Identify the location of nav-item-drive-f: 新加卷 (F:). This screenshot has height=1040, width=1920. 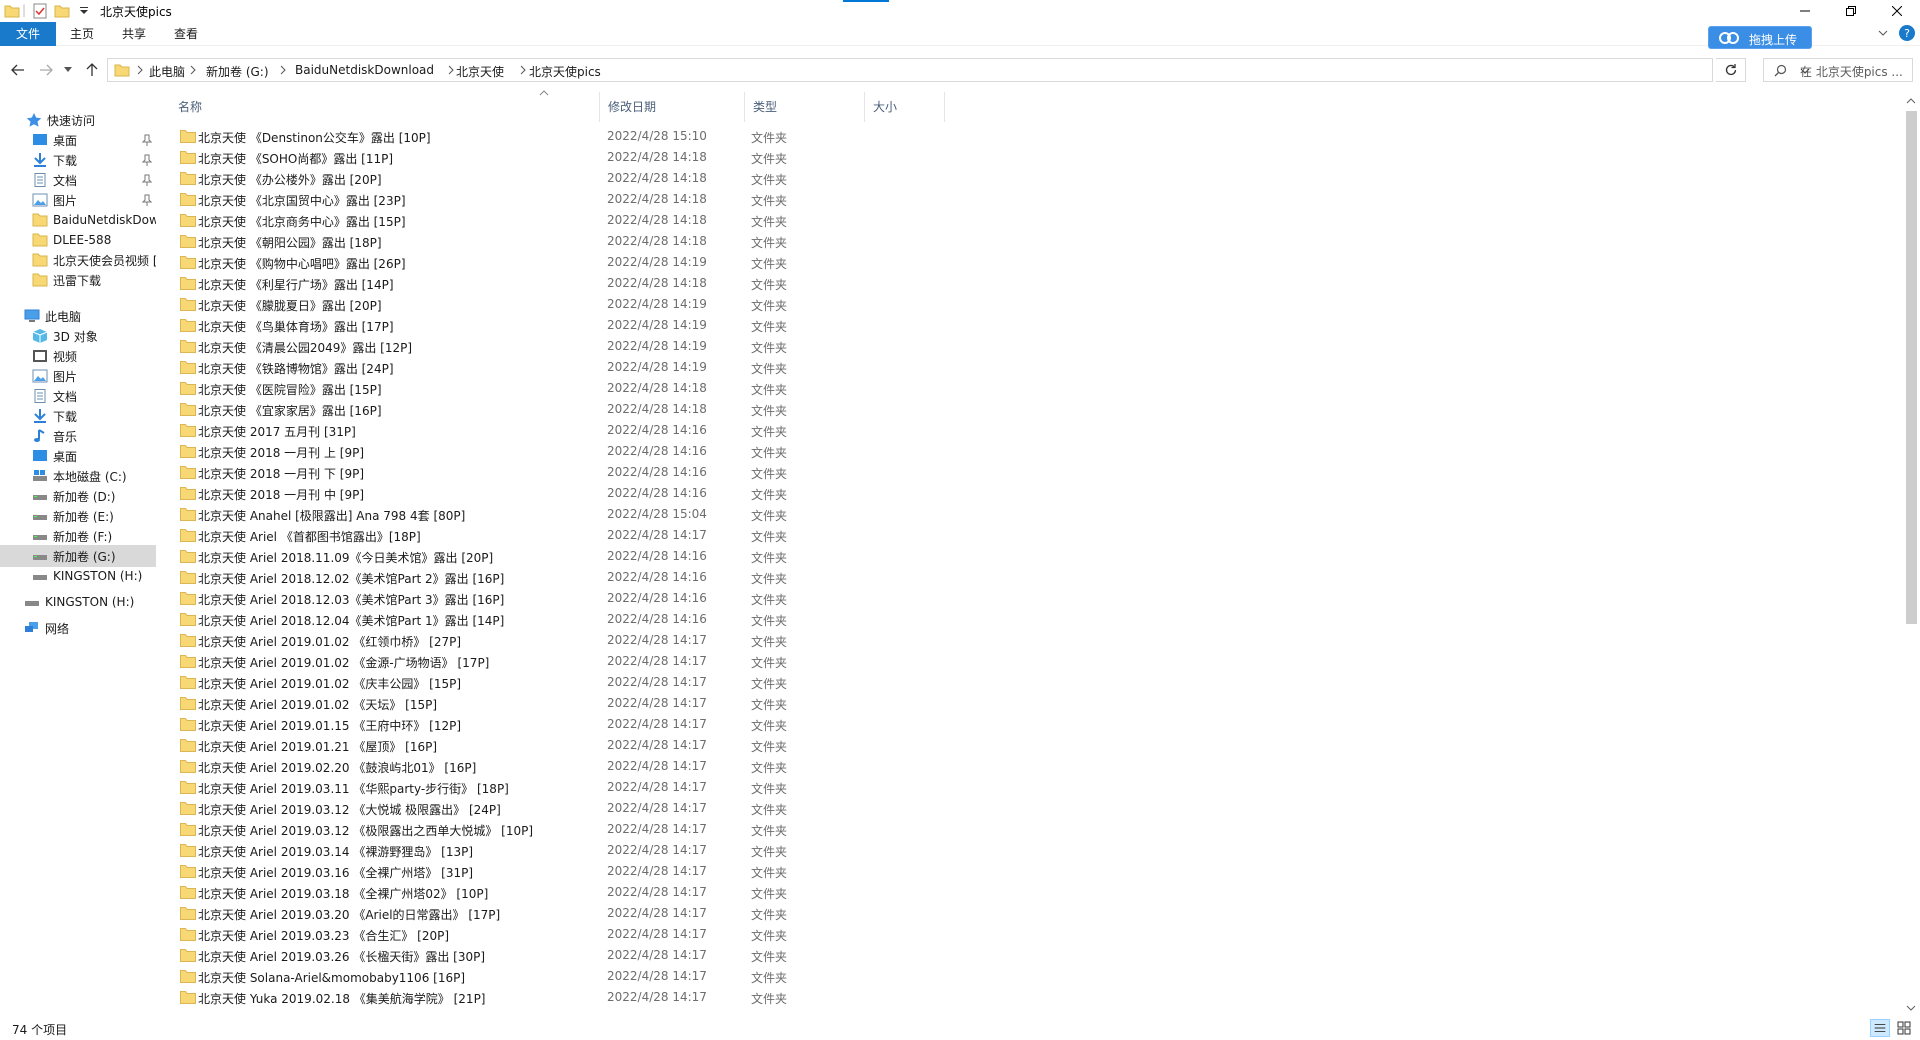
(78, 536).